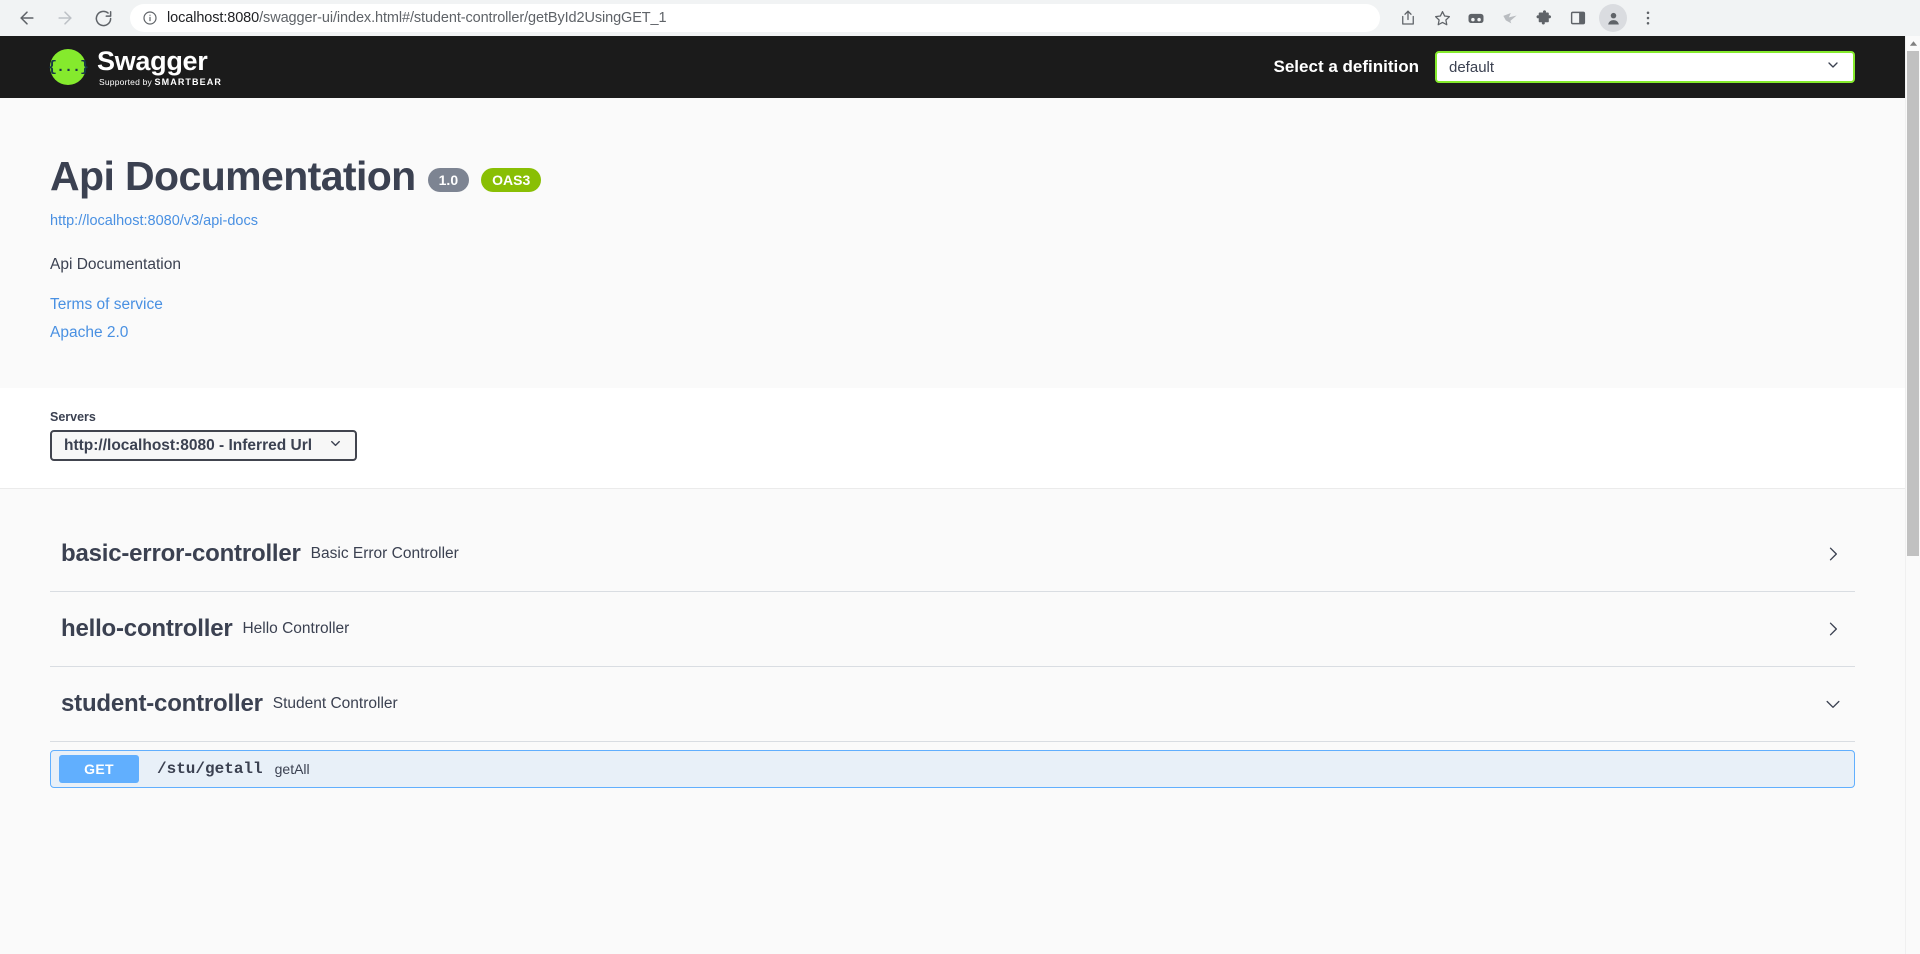 This screenshot has width=1920, height=954. I want to click on definition-selector-group: Select a definition default, so click(1564, 67).